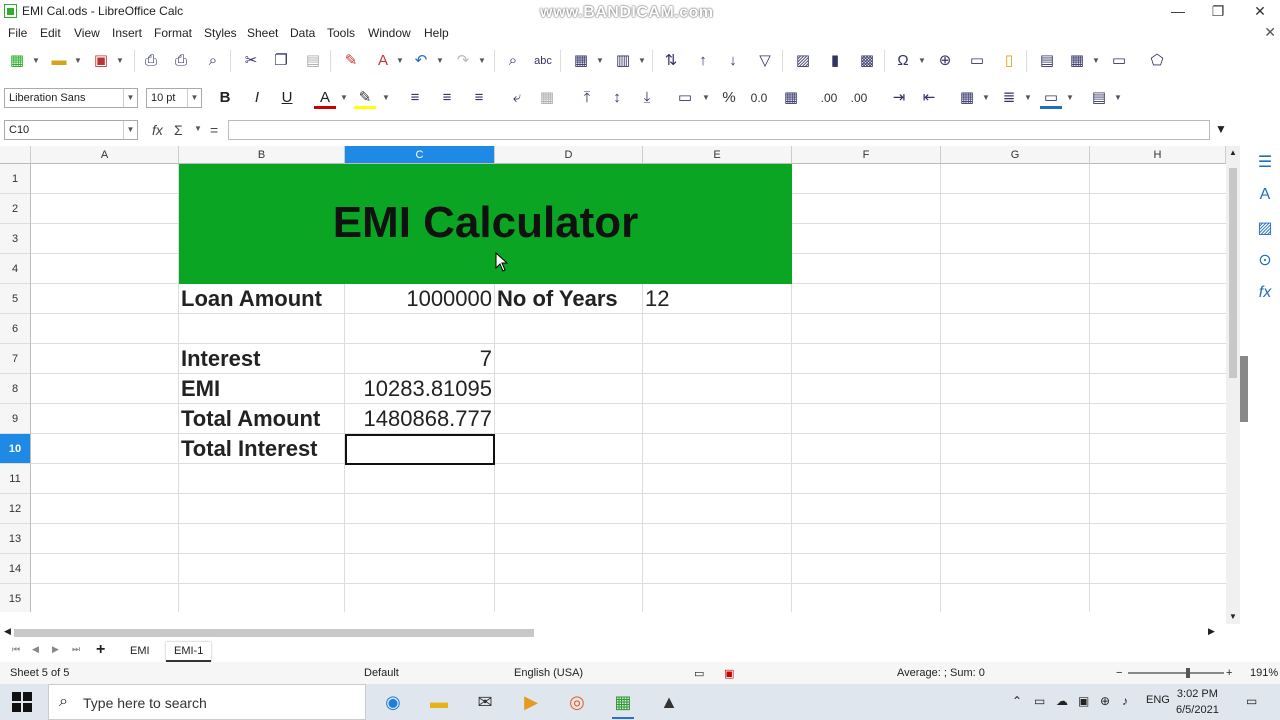 The width and height of the screenshot is (1280, 720). I want to click on notifications-icon: ▭, so click(1251, 701).